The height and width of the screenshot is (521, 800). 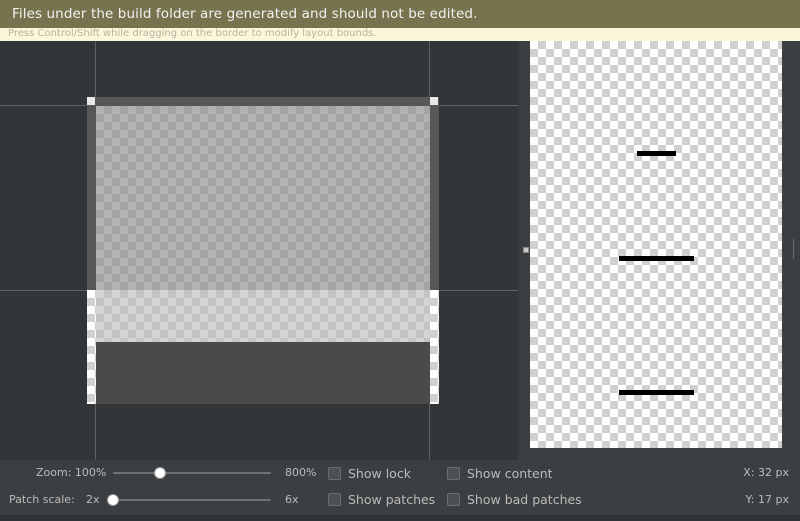 What do you see at coordinates (400, 518) in the screenshot?
I see `bottom-edge` at bounding box center [400, 518].